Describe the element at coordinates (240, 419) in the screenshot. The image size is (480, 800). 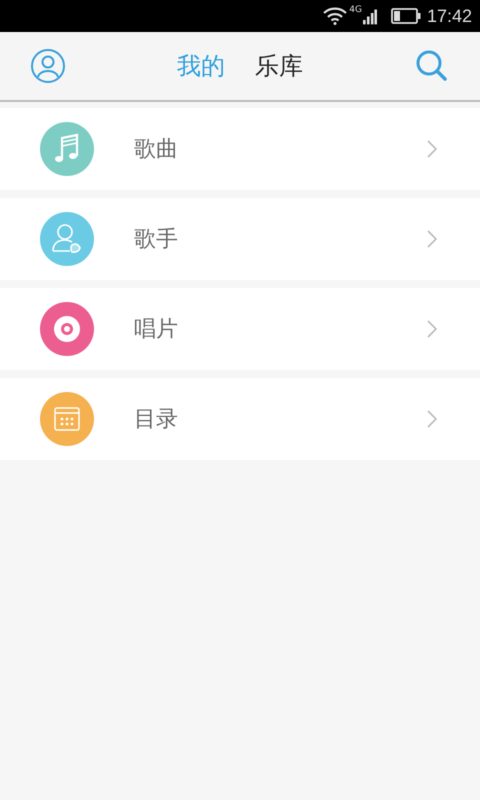
I see `list-item: 目录` at that location.